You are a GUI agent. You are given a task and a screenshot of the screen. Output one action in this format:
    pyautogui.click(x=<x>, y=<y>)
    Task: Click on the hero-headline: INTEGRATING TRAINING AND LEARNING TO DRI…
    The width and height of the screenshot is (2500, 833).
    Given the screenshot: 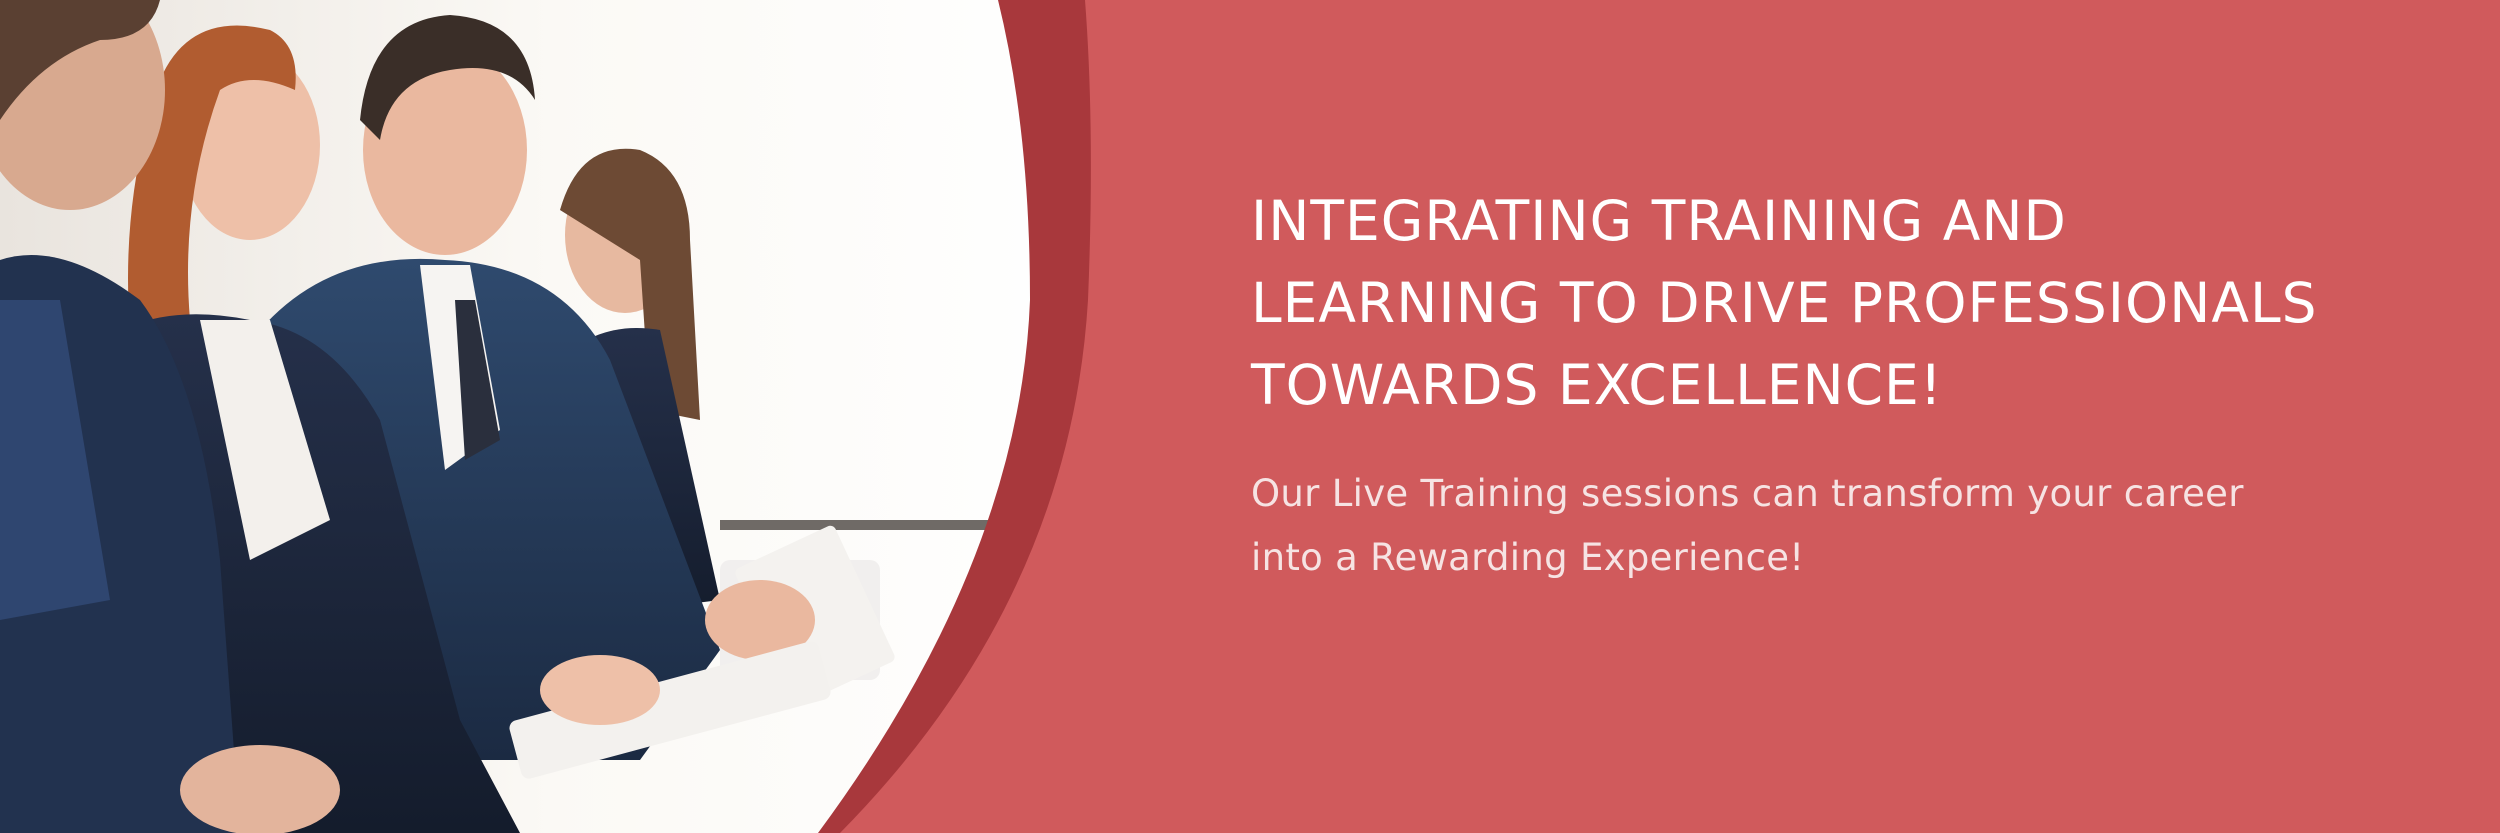 What is the action you would take?
    pyautogui.click(x=1851, y=303)
    